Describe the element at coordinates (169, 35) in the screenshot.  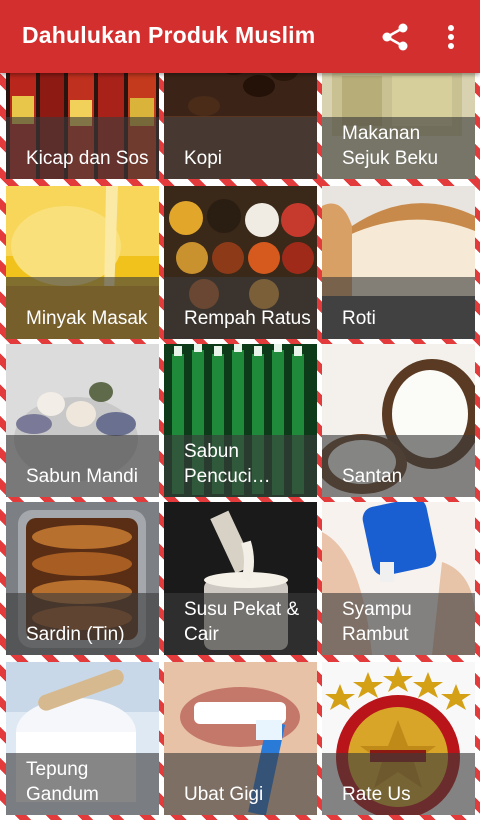
I see `app-title: Dahulukan Produk Muslim` at that location.